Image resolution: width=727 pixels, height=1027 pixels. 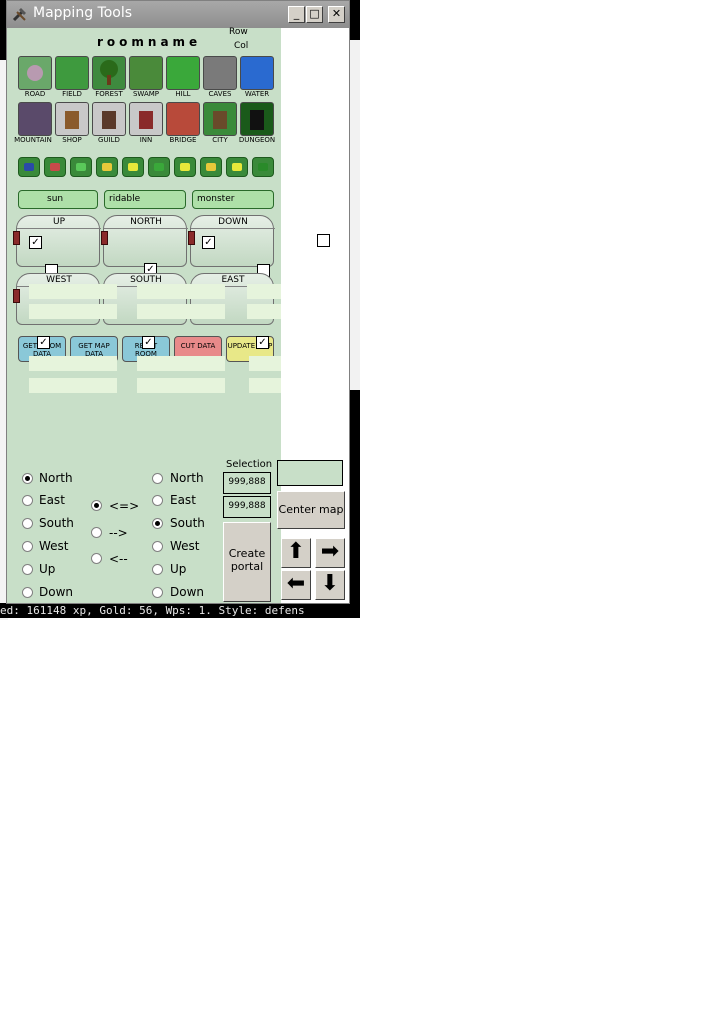 What do you see at coordinates (96, 532) in the screenshot?
I see `link-forward-radio` at bounding box center [96, 532].